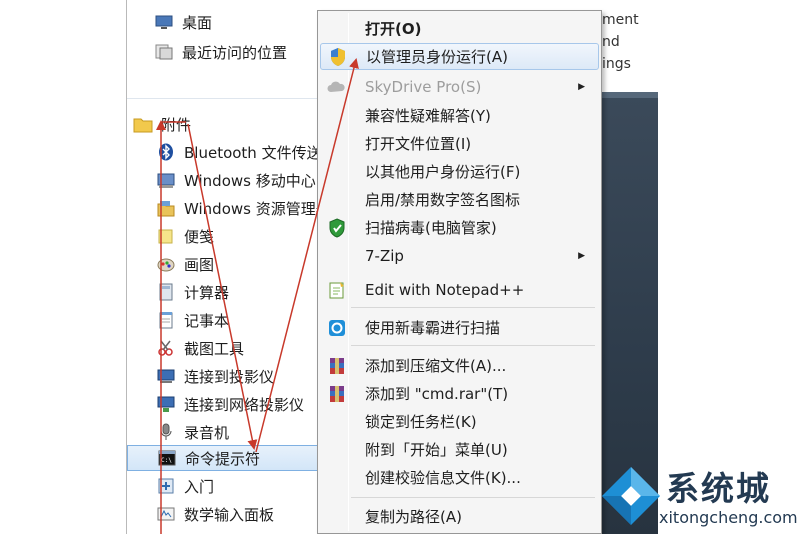 The height and width of the screenshot is (534, 800). I want to click on watermark: 系统城 xitongcheng.com, so click(698, 496).